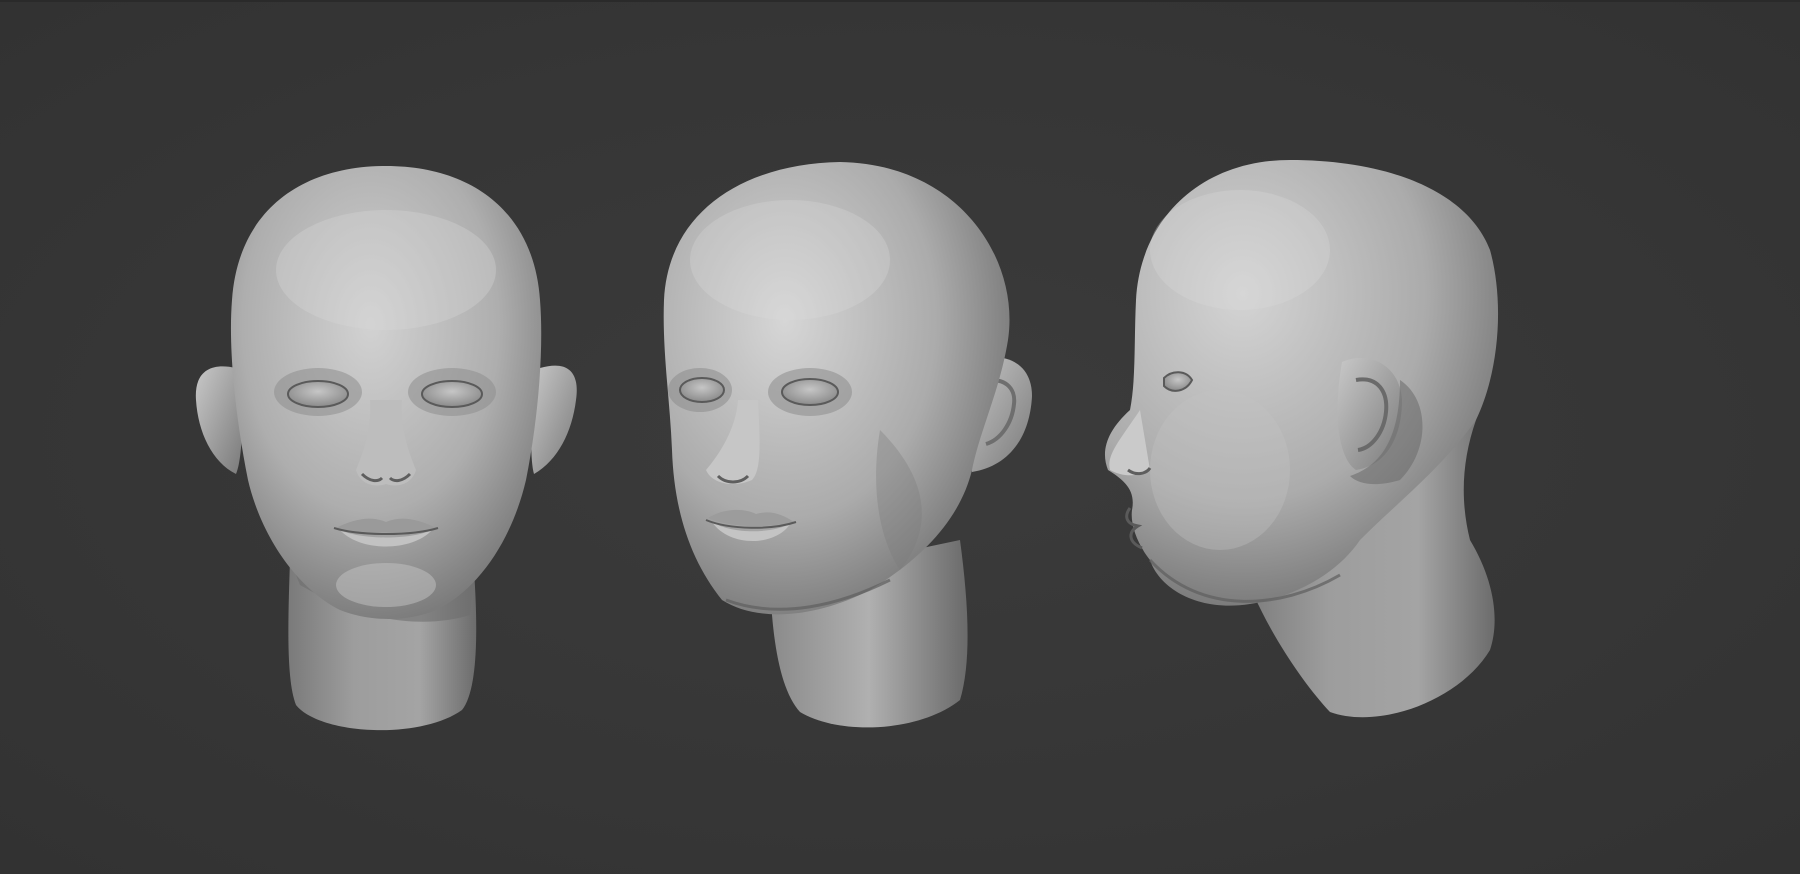 This screenshot has height=874, width=1800. I want to click on head-front, so click(386, 448).